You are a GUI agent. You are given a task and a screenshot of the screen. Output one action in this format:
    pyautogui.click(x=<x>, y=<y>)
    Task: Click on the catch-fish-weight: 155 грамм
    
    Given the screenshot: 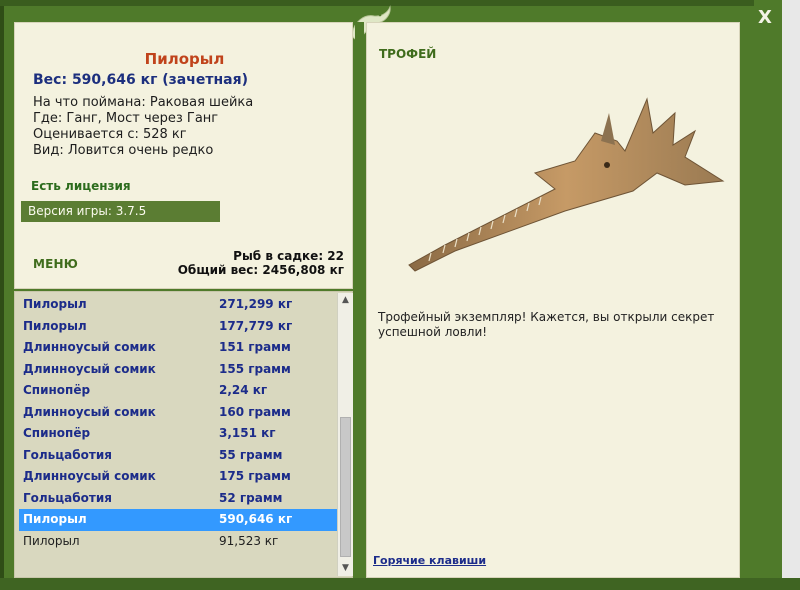 What is the action you would take?
    pyautogui.click(x=255, y=368)
    